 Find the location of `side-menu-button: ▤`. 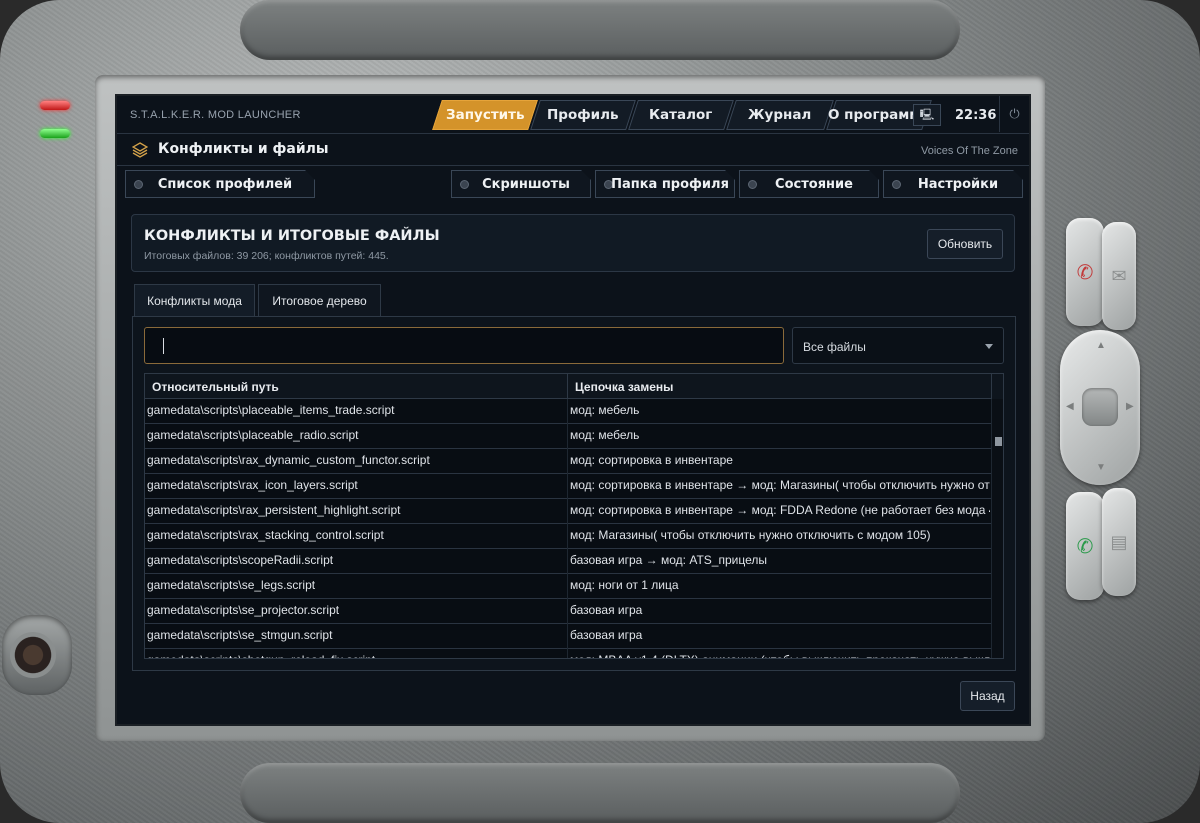

side-menu-button: ▤ is located at coordinates (1119, 542).